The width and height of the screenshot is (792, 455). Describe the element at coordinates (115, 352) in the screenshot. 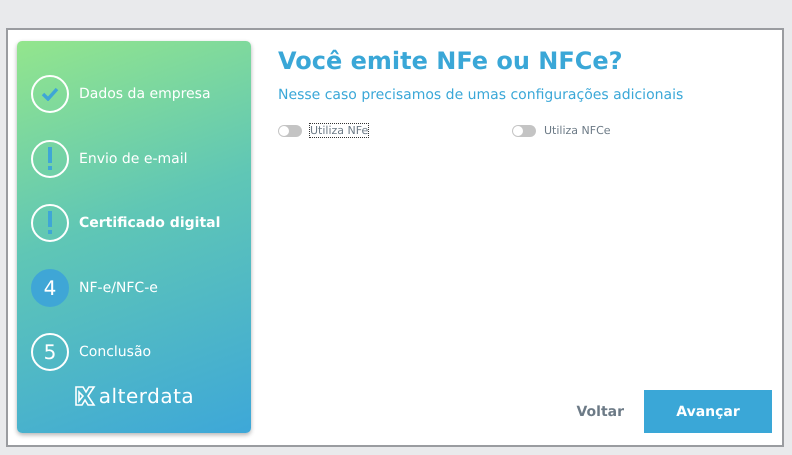

I see `step-label: Conclusão` at that location.